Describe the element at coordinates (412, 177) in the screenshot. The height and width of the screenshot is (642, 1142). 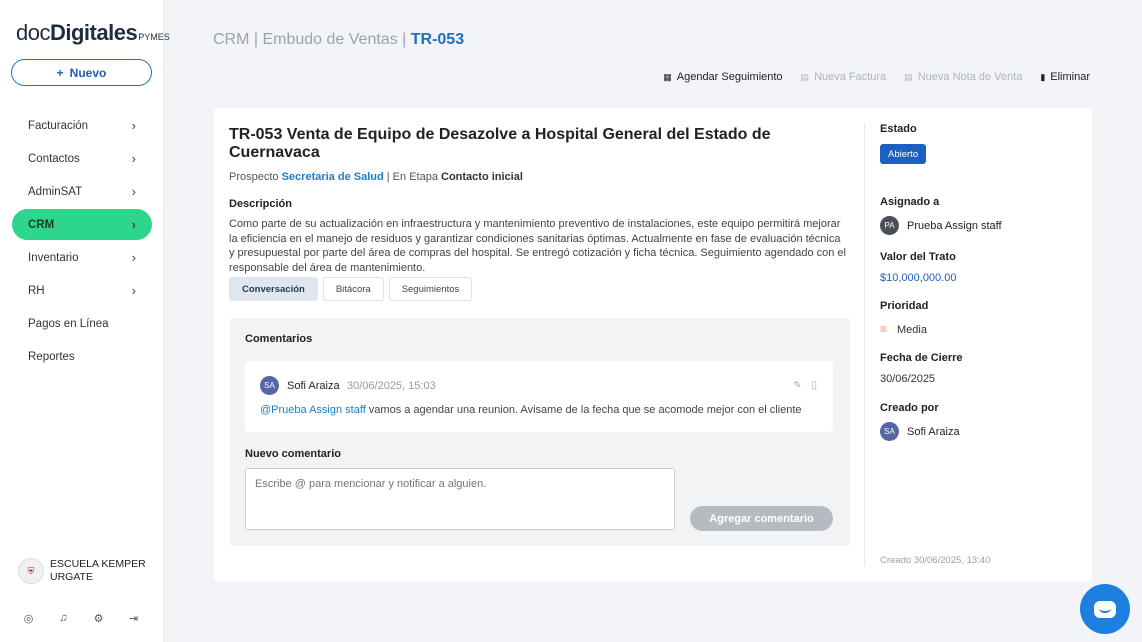
I see `stage-label: | En Etapa` at that location.